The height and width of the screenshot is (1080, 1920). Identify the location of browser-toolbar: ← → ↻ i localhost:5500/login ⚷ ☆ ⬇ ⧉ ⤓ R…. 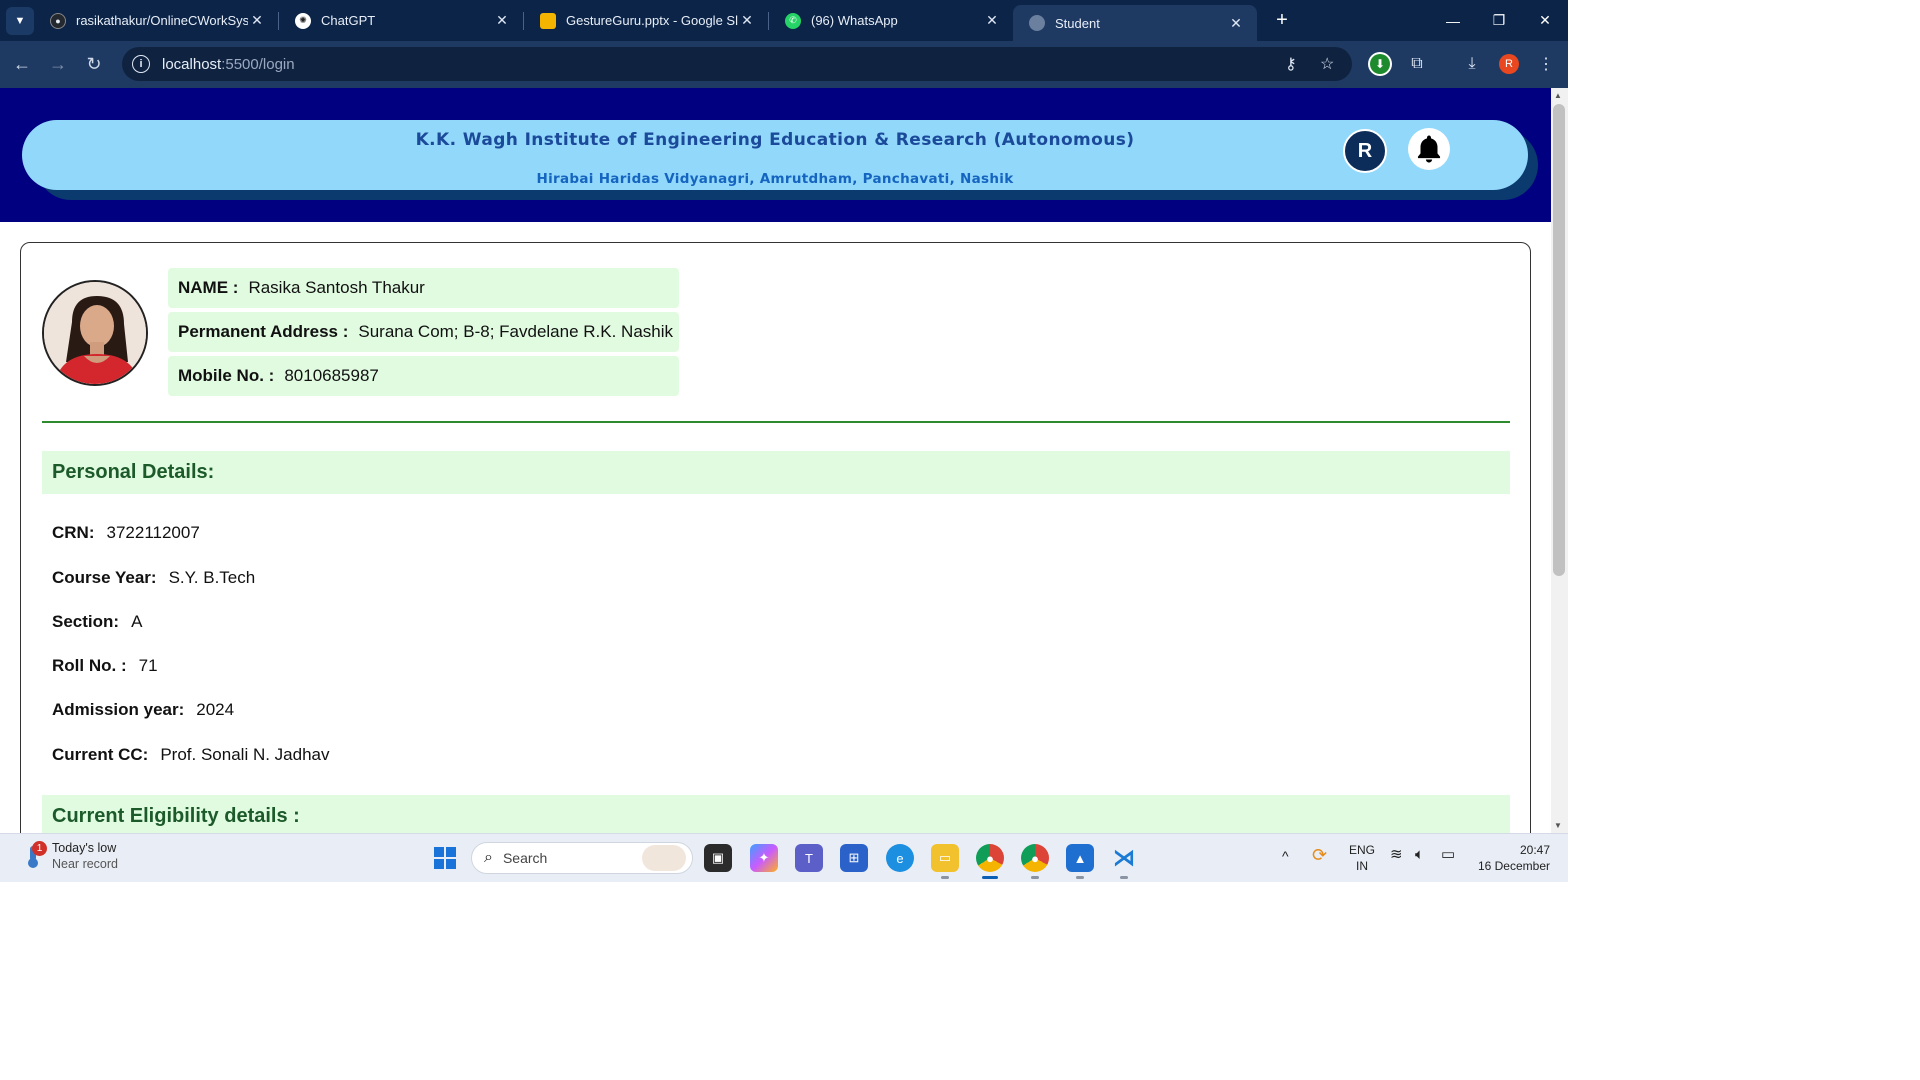
(784, 64).